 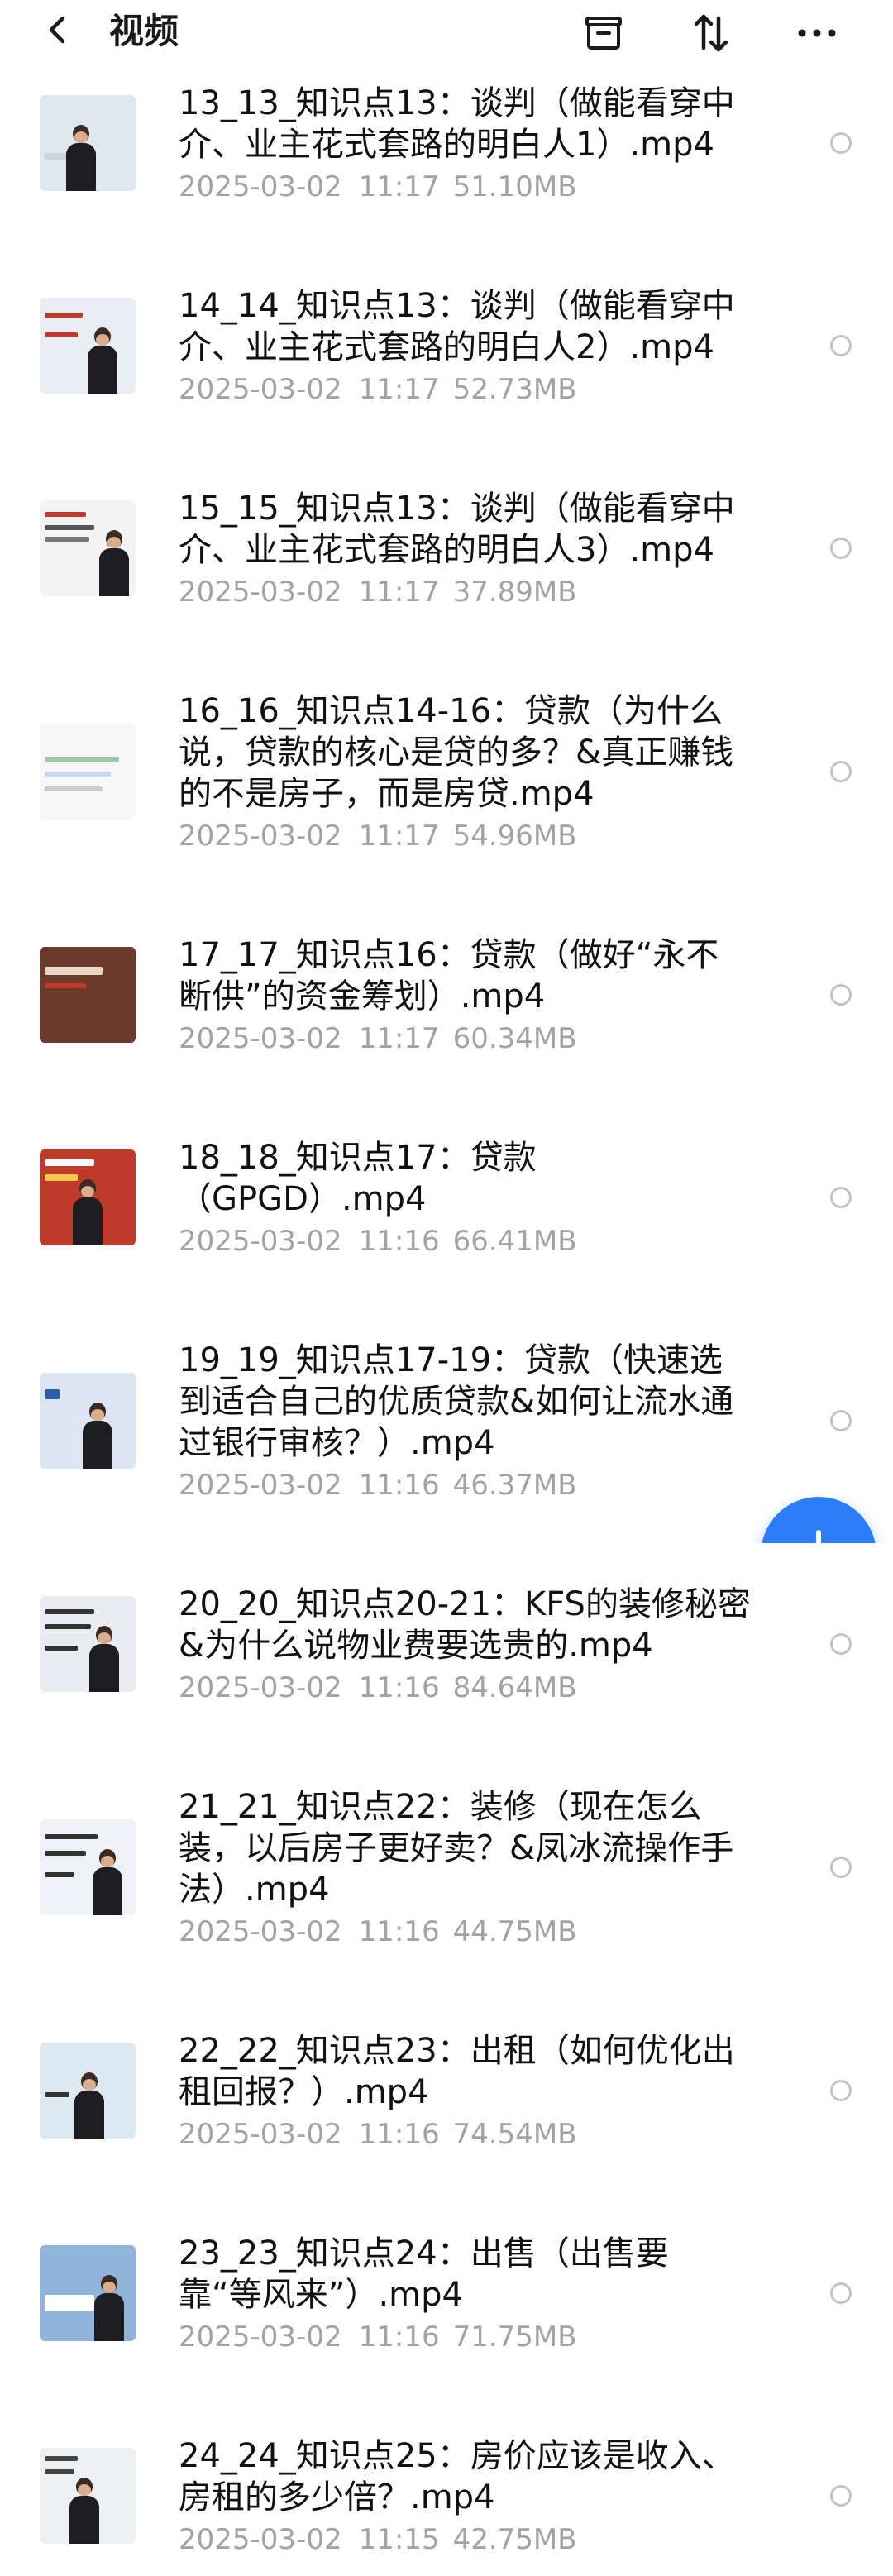 I want to click on file-name: 18_18_知识点17：贷款 （GPGD）.mp4, so click(x=358, y=1178).